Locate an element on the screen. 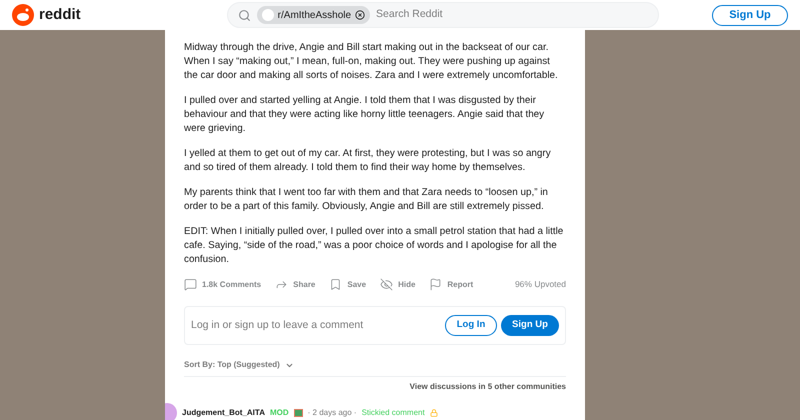  comment-prompt: Log in or sign up to leave a comment is located at coordinates (277, 325).